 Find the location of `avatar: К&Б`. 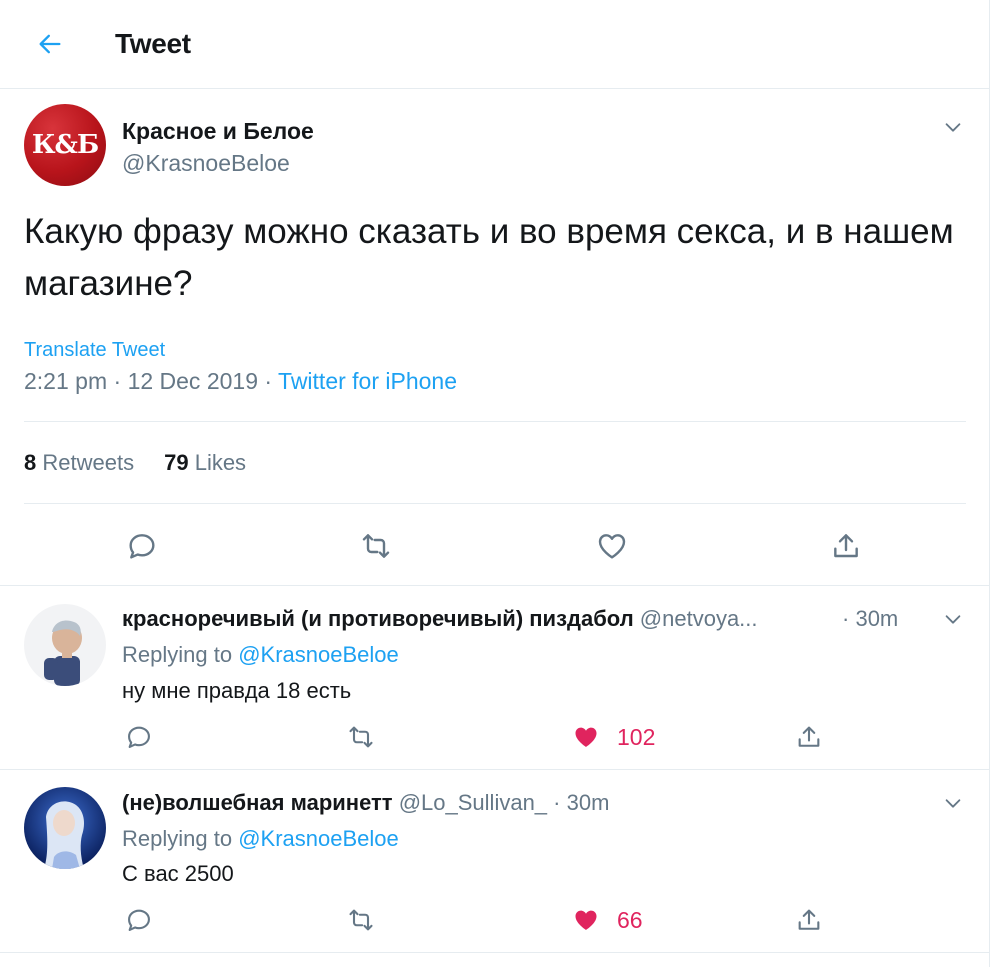

avatar: К&Б is located at coordinates (65, 145).